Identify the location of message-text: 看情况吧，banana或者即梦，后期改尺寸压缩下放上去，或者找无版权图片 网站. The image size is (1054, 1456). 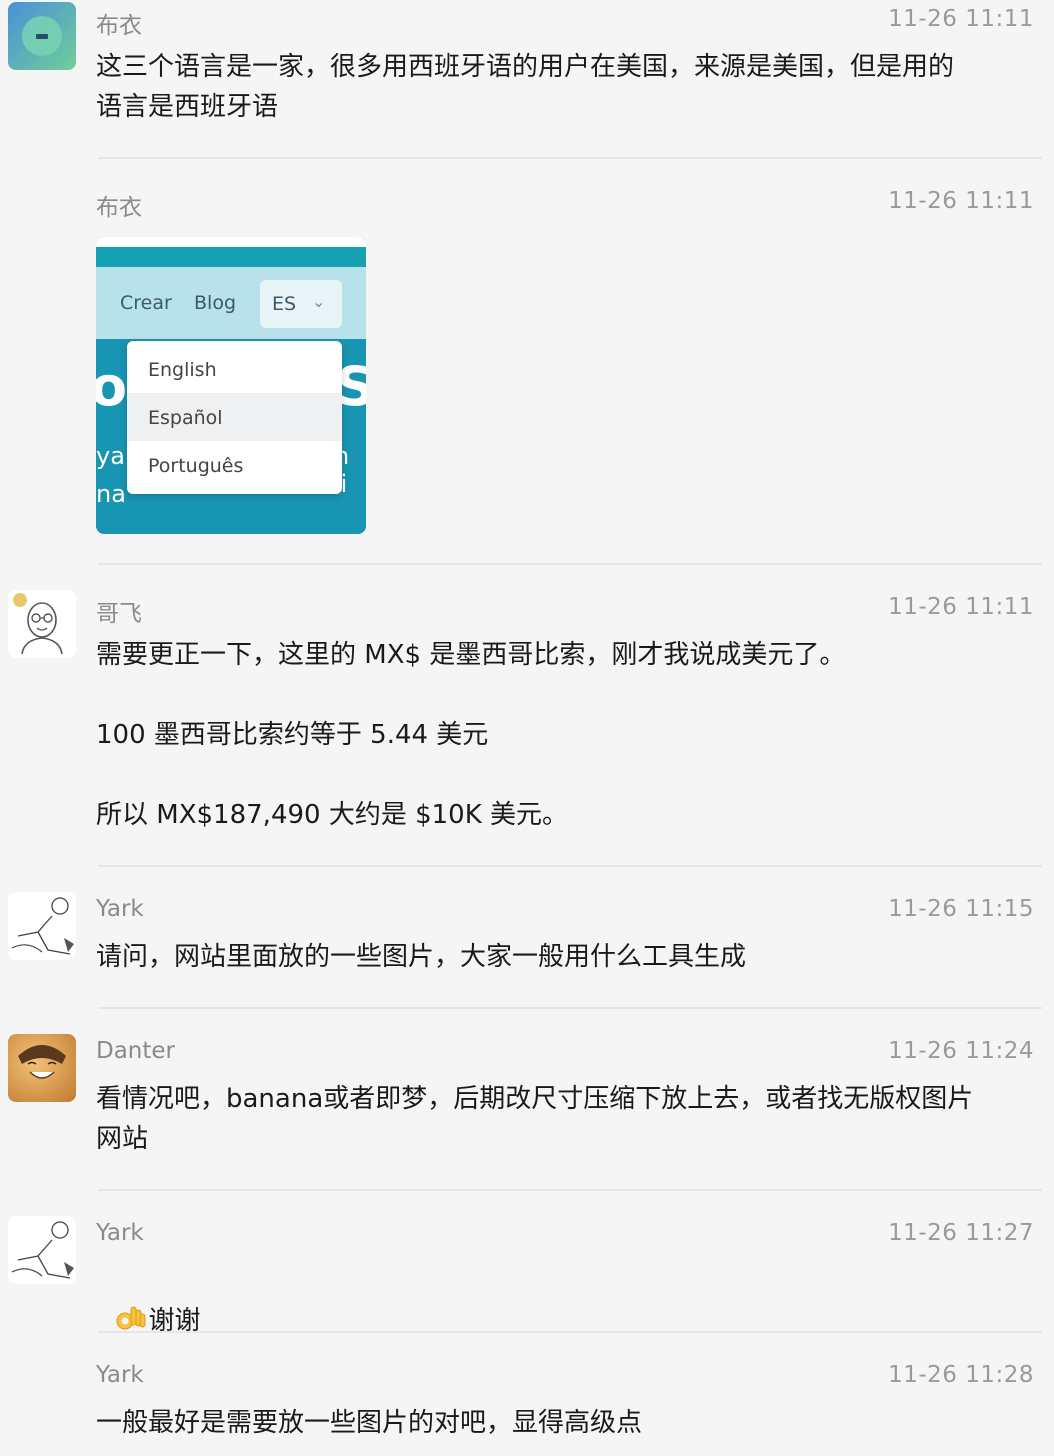
(535, 1119).